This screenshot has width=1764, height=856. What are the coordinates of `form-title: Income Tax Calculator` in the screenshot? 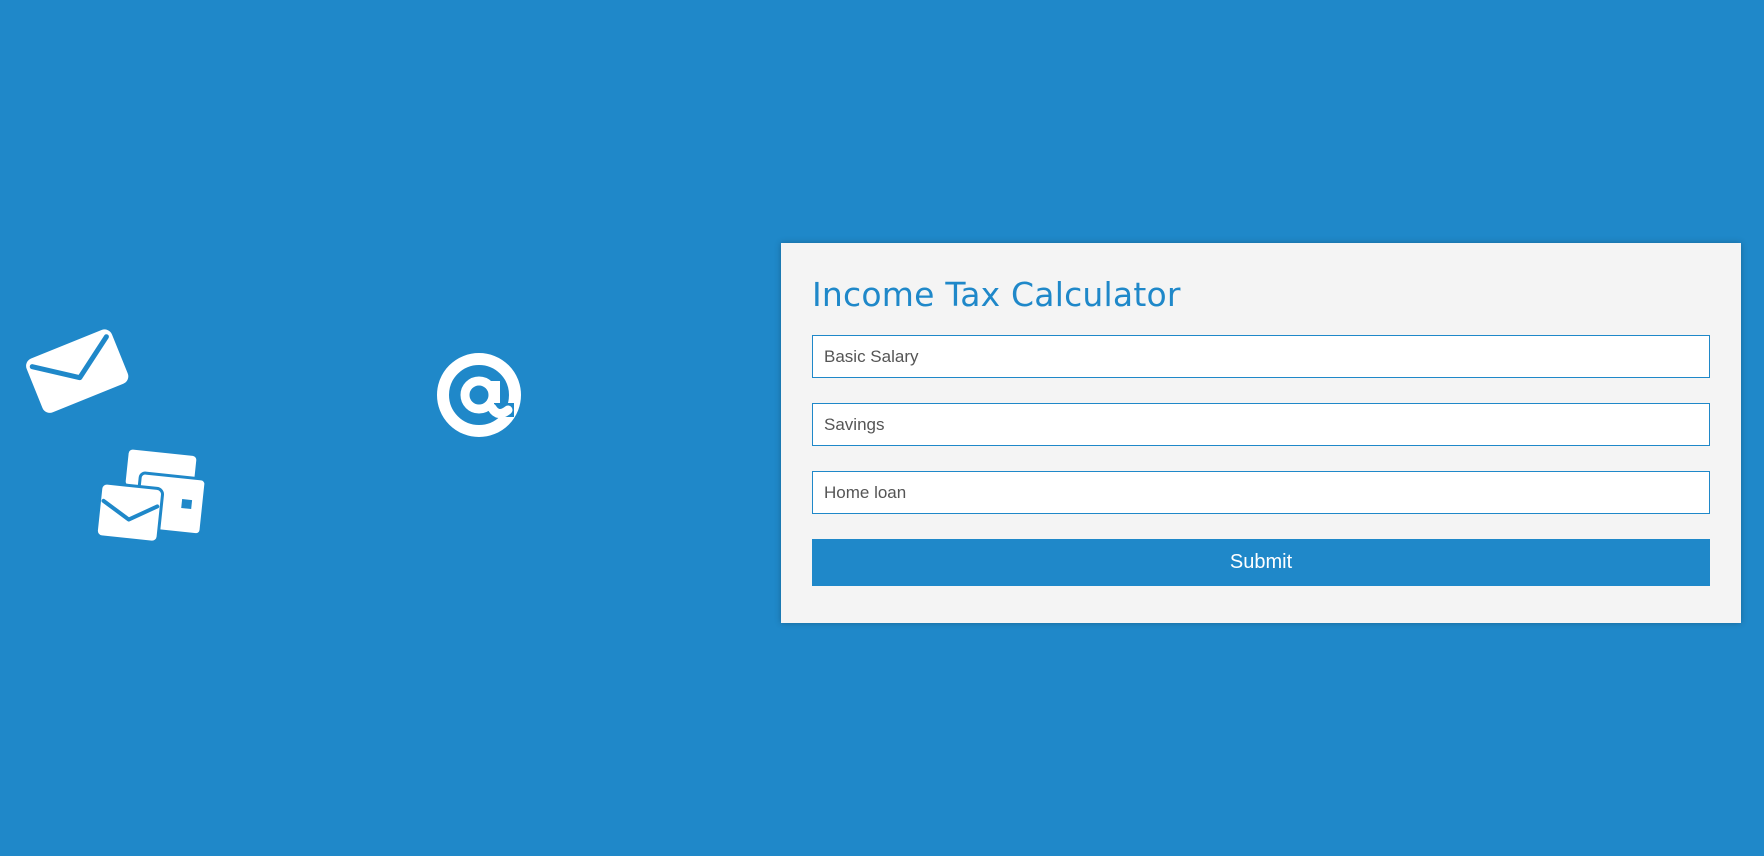 It's located at (996, 294).